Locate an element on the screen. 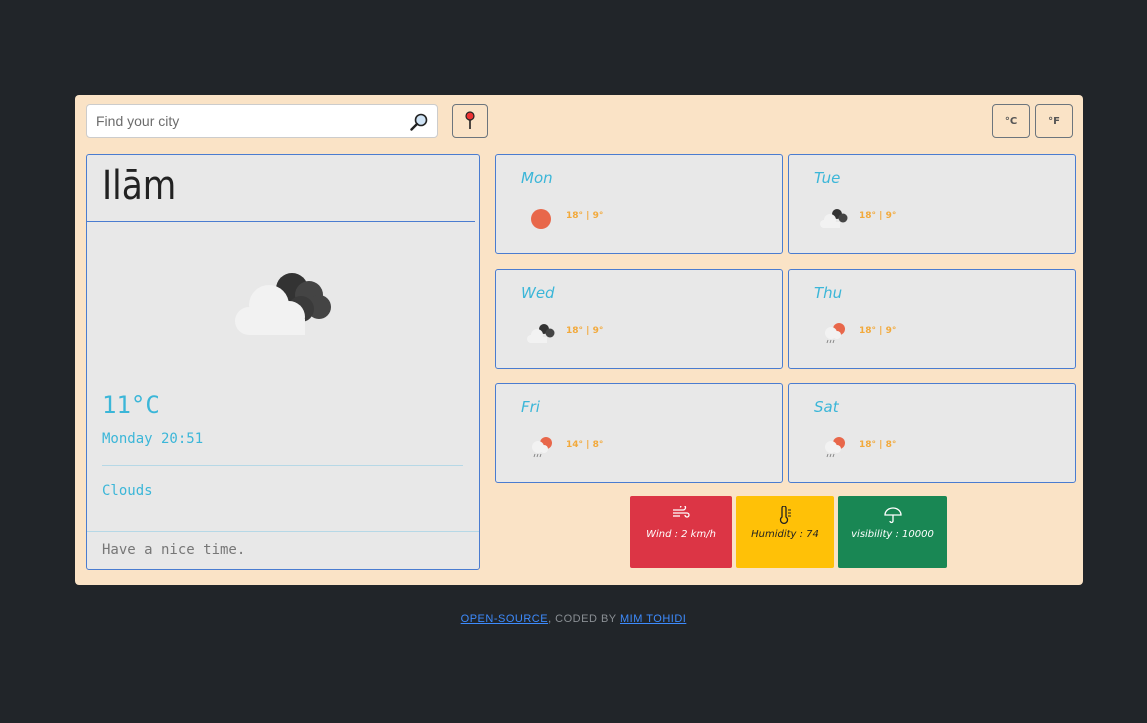  forecast-card-fri: Fri 14° | 8° is located at coordinates (639, 433).